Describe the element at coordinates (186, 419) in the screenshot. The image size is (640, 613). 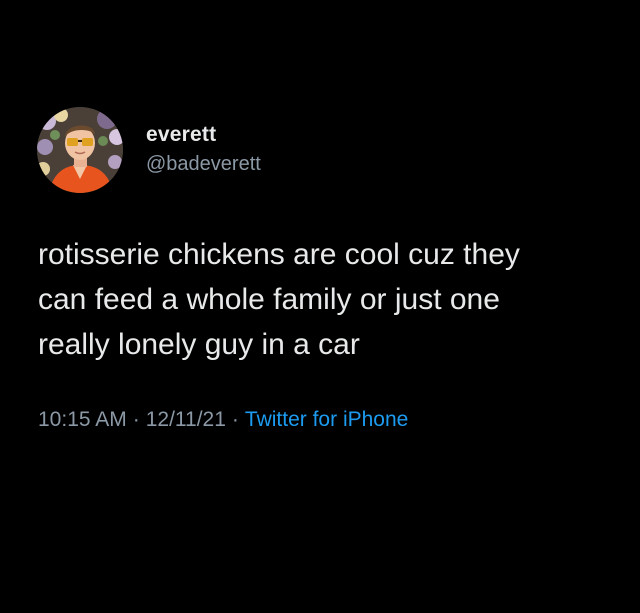
I see `tweet-date: 12/11/21` at that location.